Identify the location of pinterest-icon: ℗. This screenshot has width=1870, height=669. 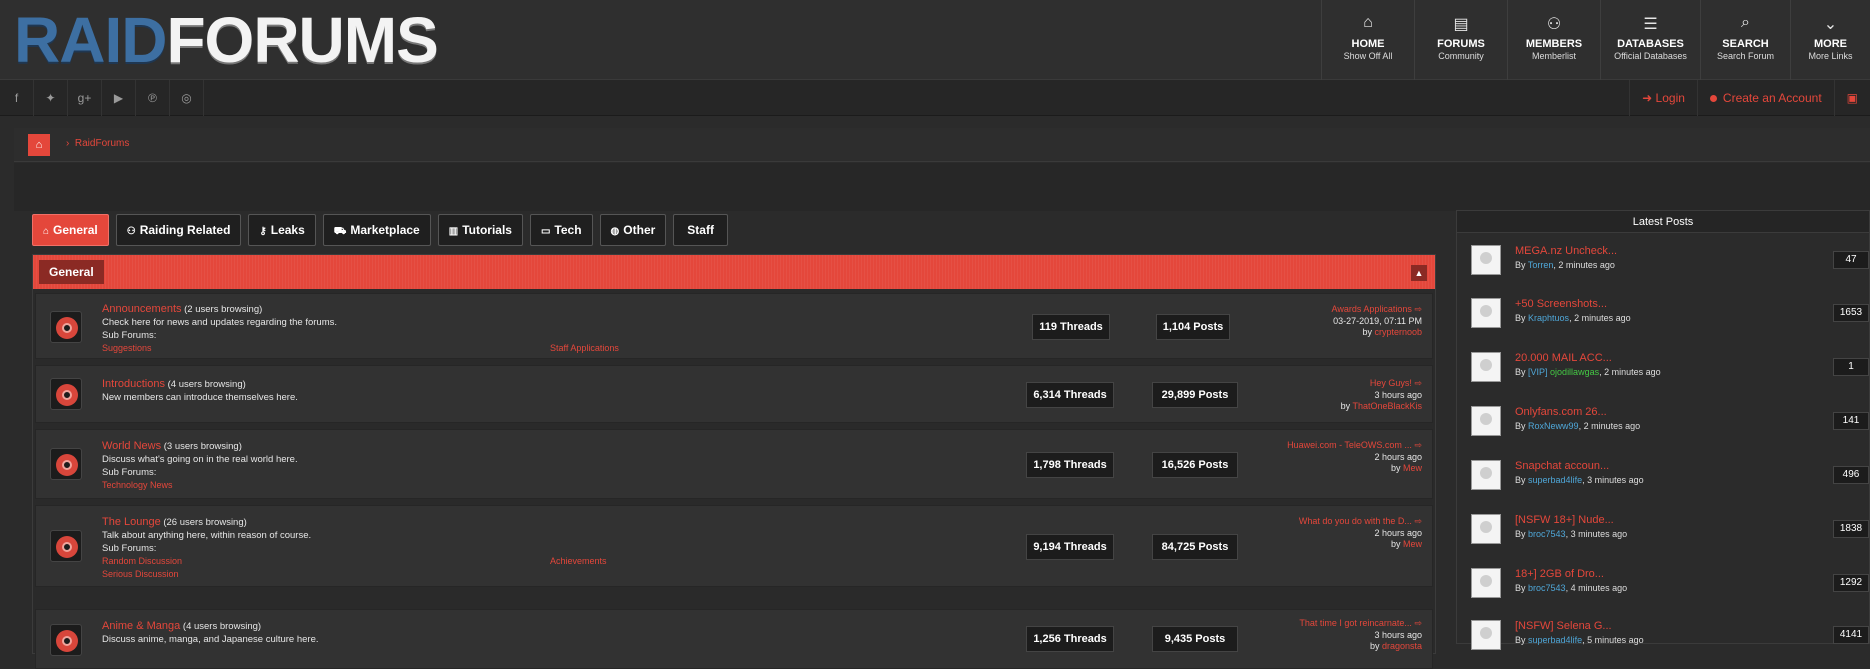
(153, 98).